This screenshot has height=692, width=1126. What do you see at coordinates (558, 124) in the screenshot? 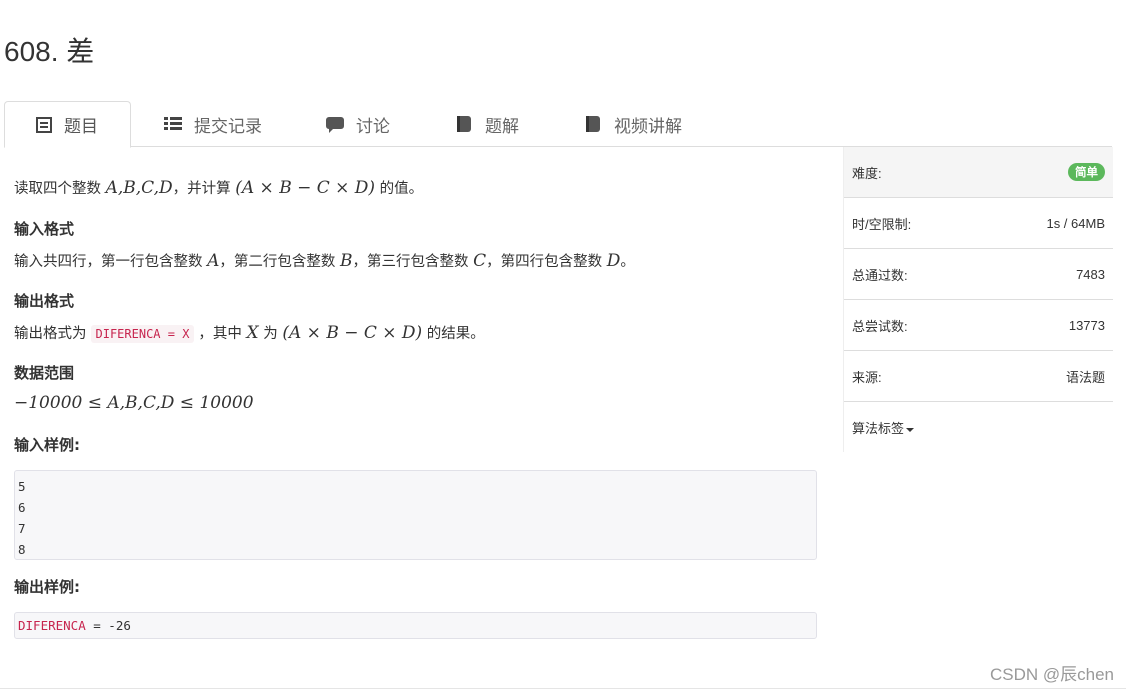
I see `tab-bar: 题目 提交记录 讨论 题解 视频讲解` at bounding box center [558, 124].